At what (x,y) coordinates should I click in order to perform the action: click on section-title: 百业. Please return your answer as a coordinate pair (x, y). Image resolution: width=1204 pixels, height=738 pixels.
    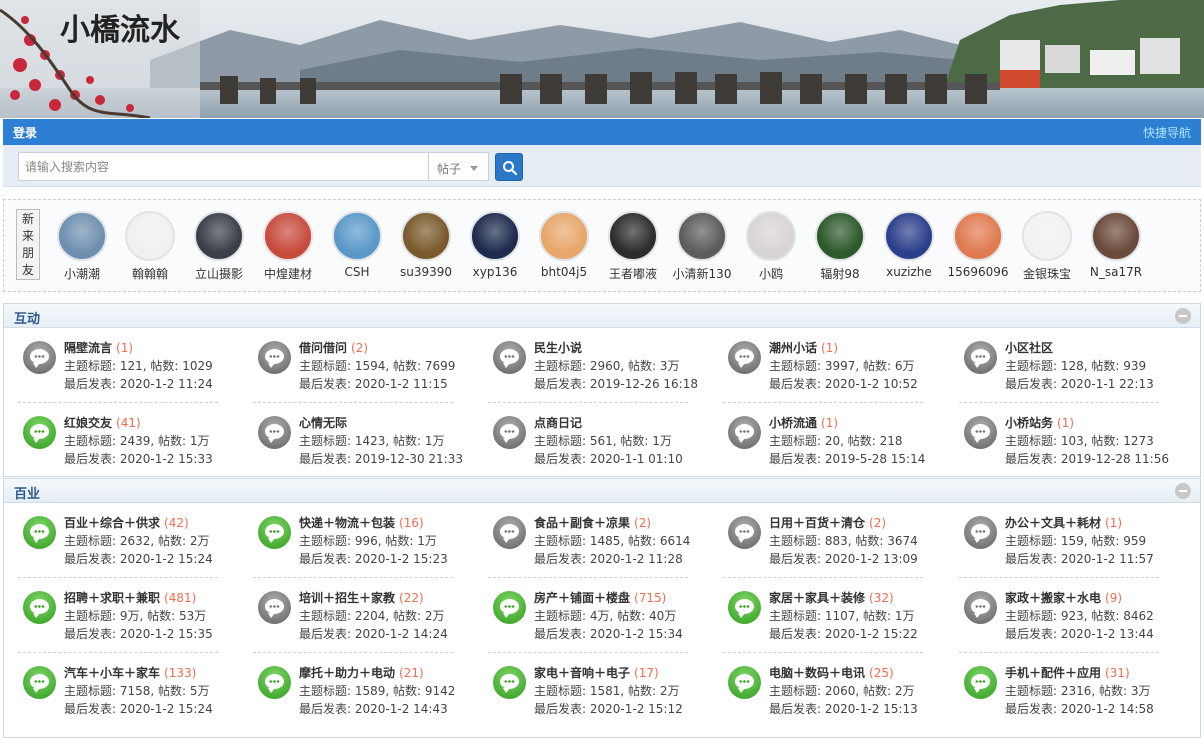
    Looking at the image, I should click on (27, 492).